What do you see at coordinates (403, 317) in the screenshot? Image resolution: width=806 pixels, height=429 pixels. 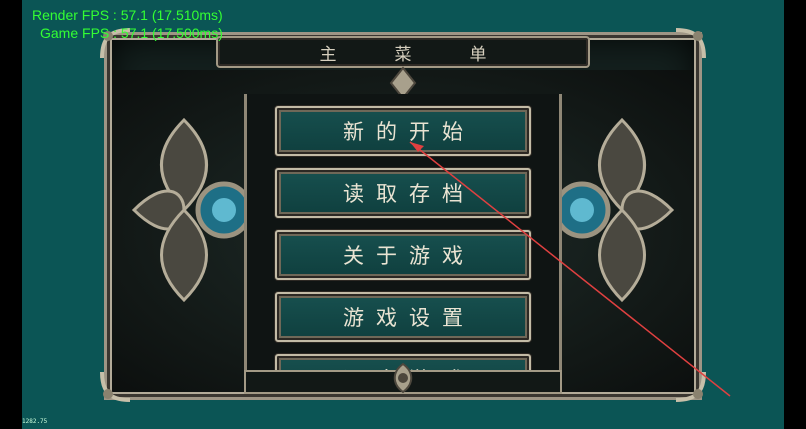 I see `game-settings-button: 游戏设置` at bounding box center [403, 317].